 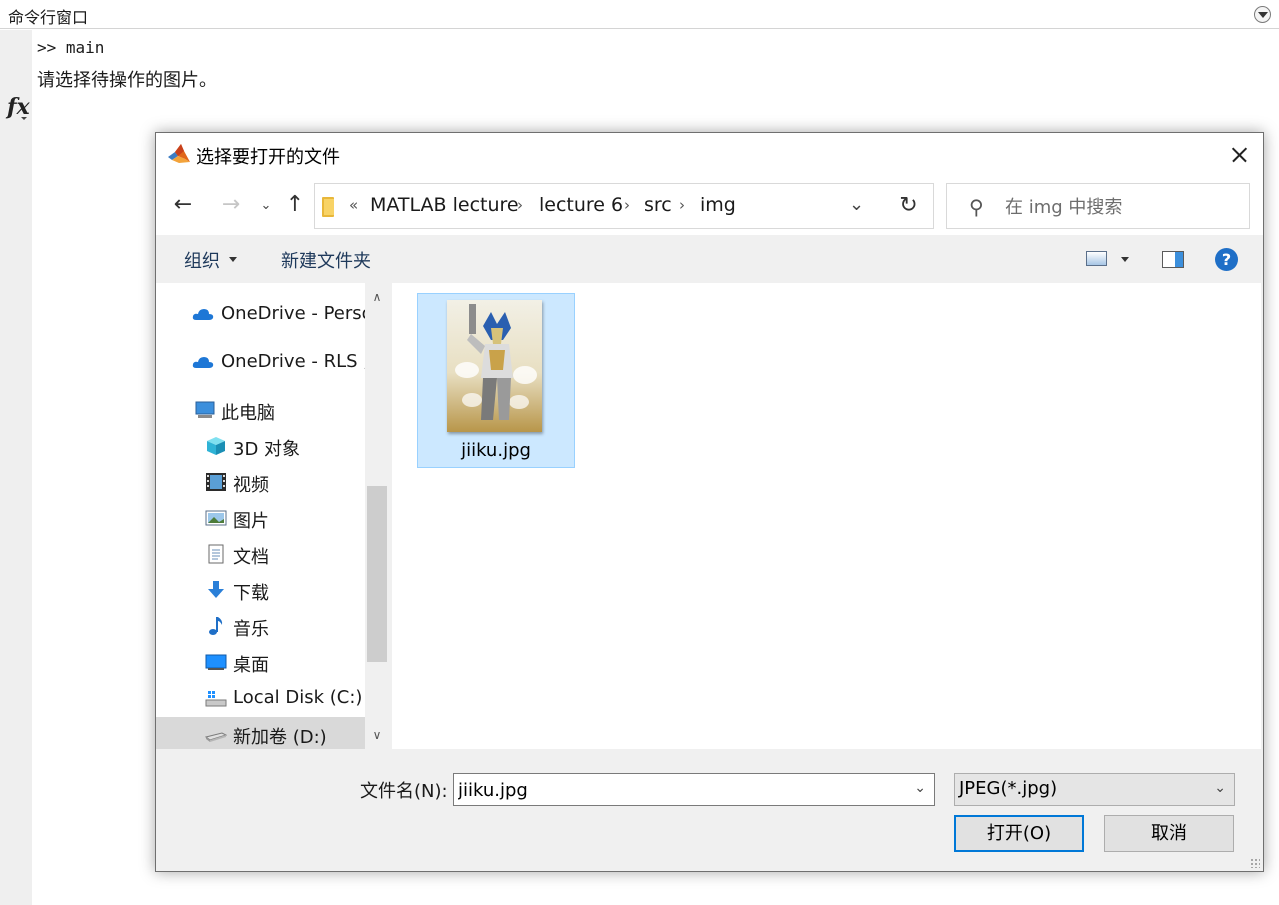 What do you see at coordinates (216, 662) in the screenshot?
I see `desktop-icon` at bounding box center [216, 662].